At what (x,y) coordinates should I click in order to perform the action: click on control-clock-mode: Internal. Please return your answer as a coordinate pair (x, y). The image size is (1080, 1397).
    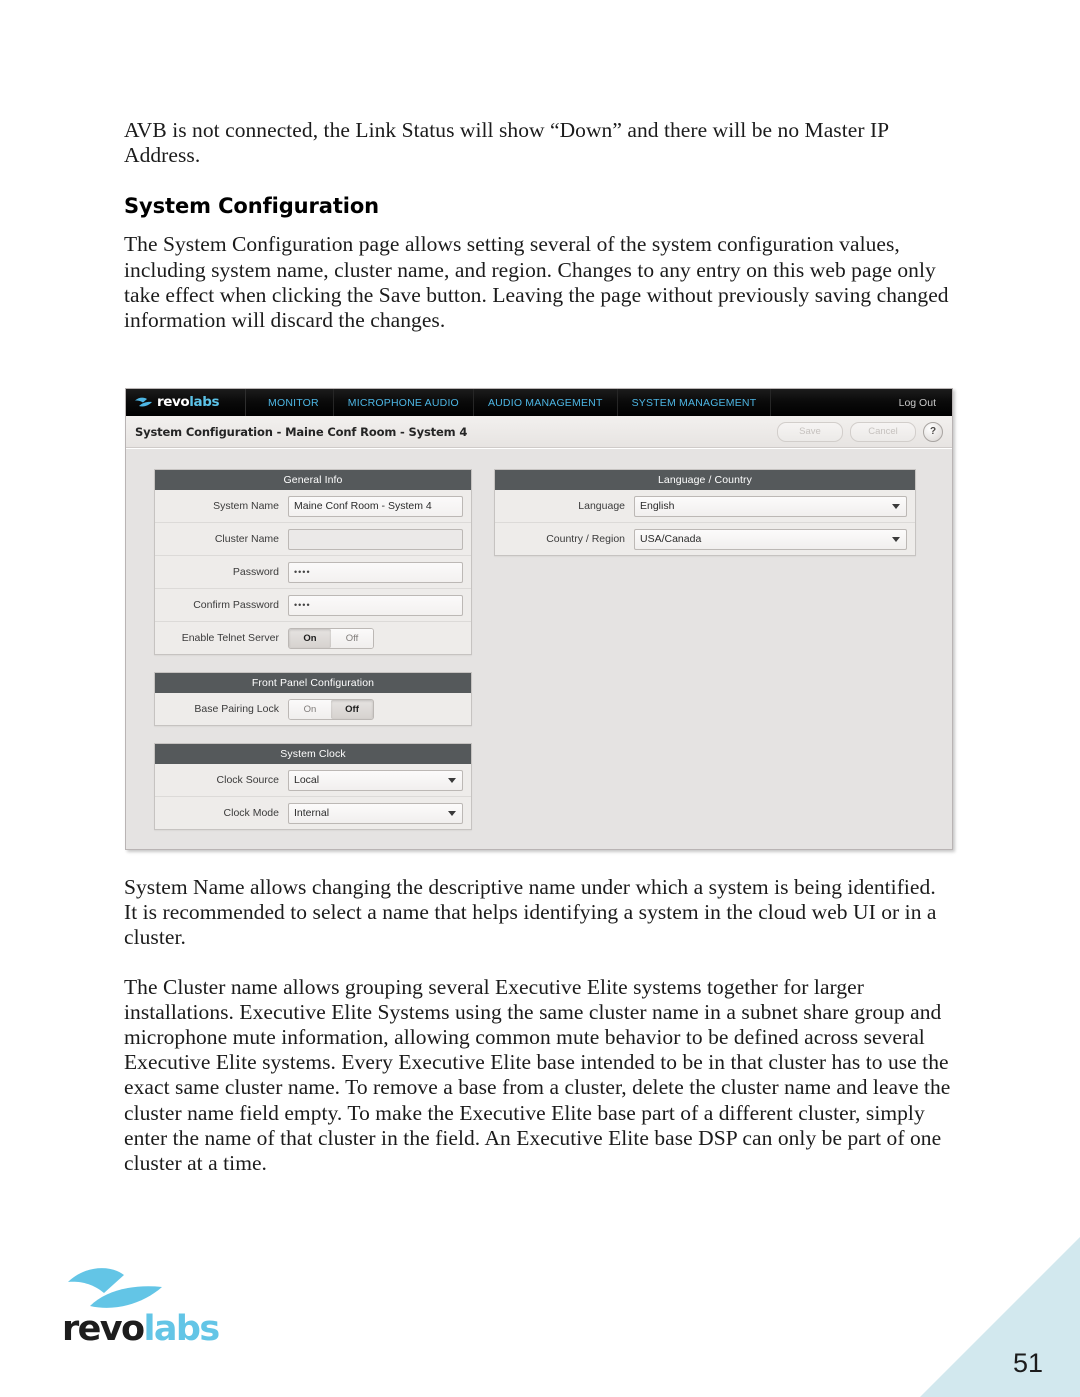
    Looking at the image, I should click on (379, 813).